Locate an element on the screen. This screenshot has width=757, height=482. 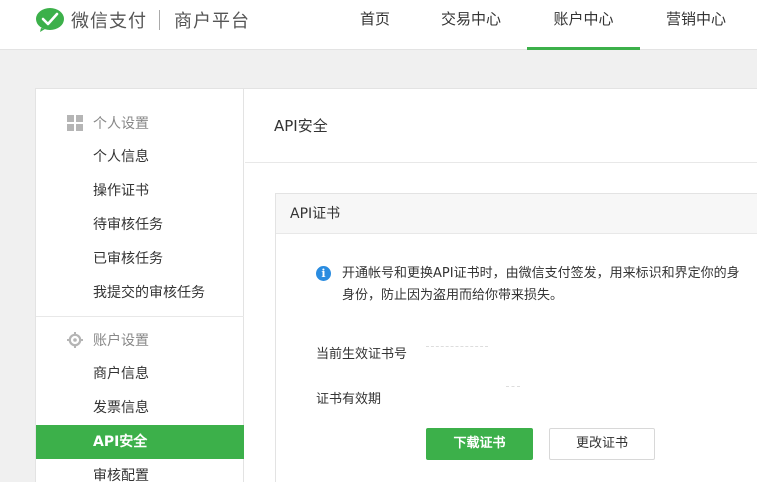
sidebar-group-label: 个人设置 is located at coordinates (121, 124).